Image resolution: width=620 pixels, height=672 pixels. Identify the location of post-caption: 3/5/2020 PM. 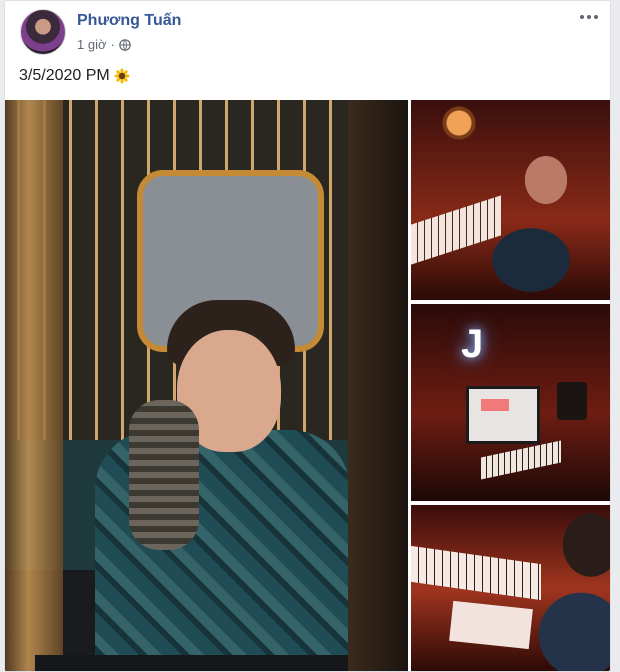
(74, 76).